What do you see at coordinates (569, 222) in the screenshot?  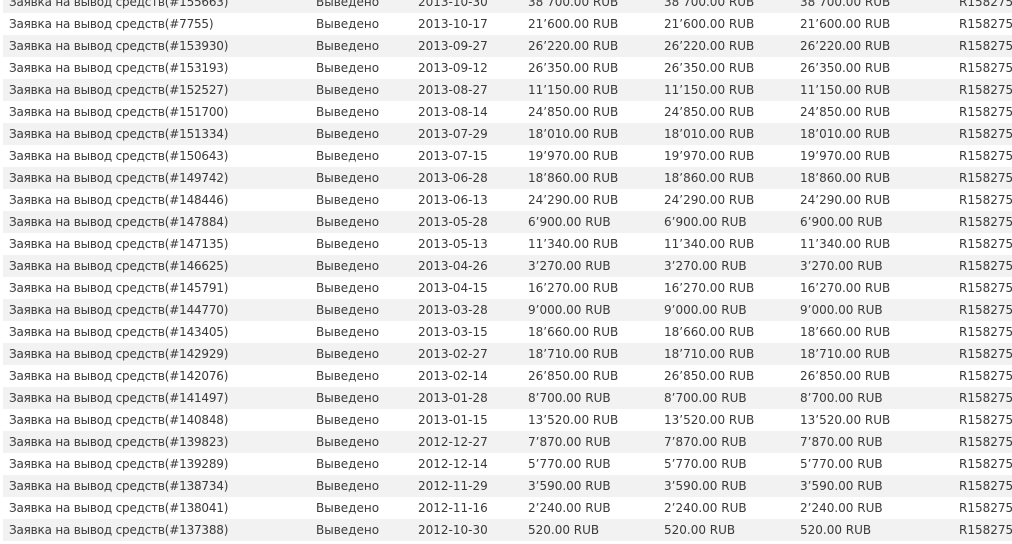 I see `amount-cell: 6’900.00 RUB` at bounding box center [569, 222].